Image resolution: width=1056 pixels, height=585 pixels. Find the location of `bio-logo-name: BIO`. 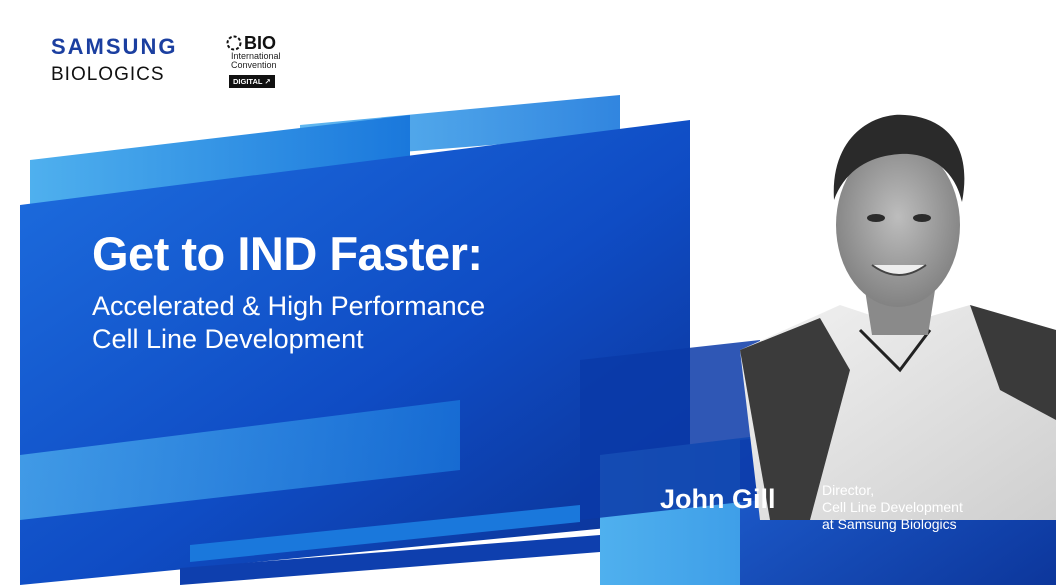

bio-logo-name: BIO is located at coordinates (260, 43).